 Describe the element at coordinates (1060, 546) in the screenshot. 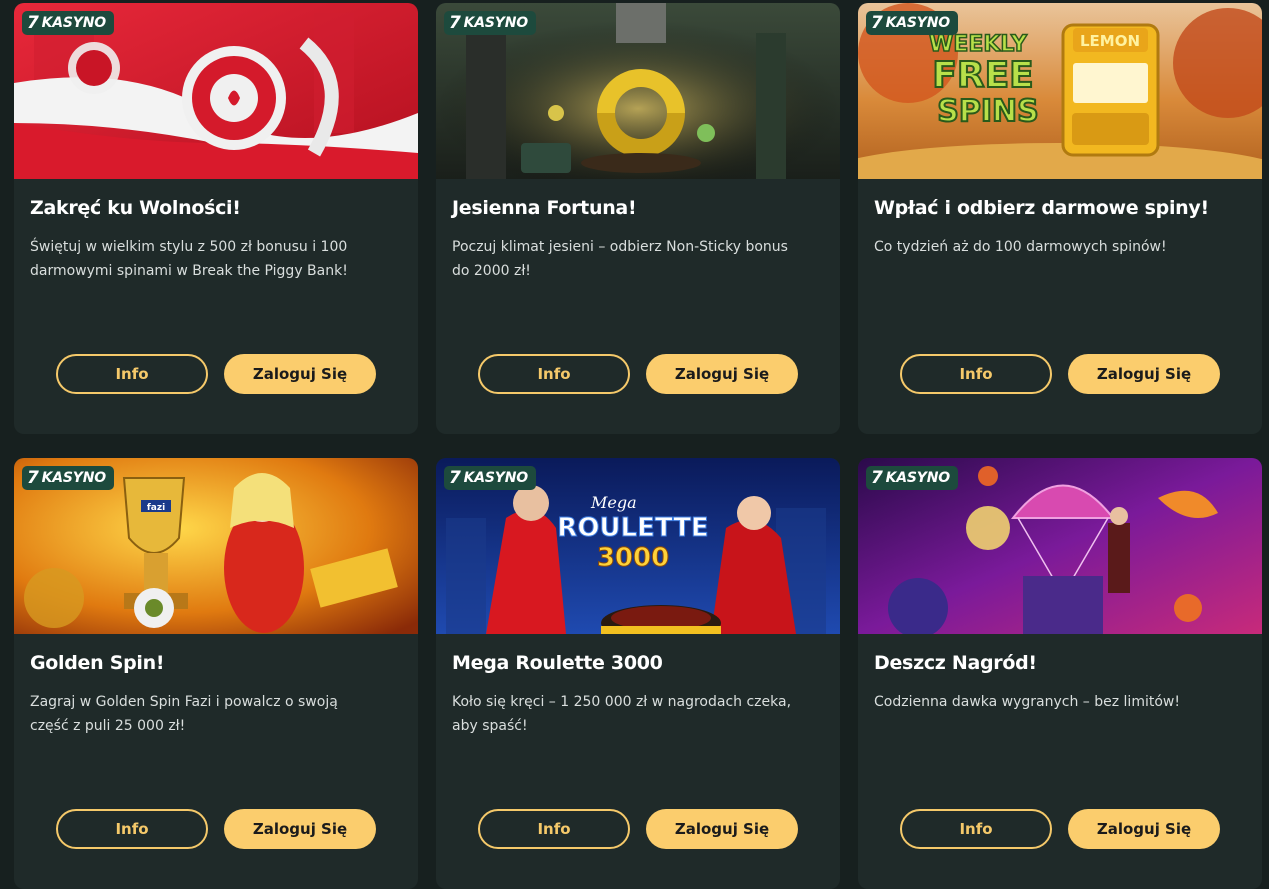

I see `promo-banner-prize-rain: 7 KASYNO` at that location.